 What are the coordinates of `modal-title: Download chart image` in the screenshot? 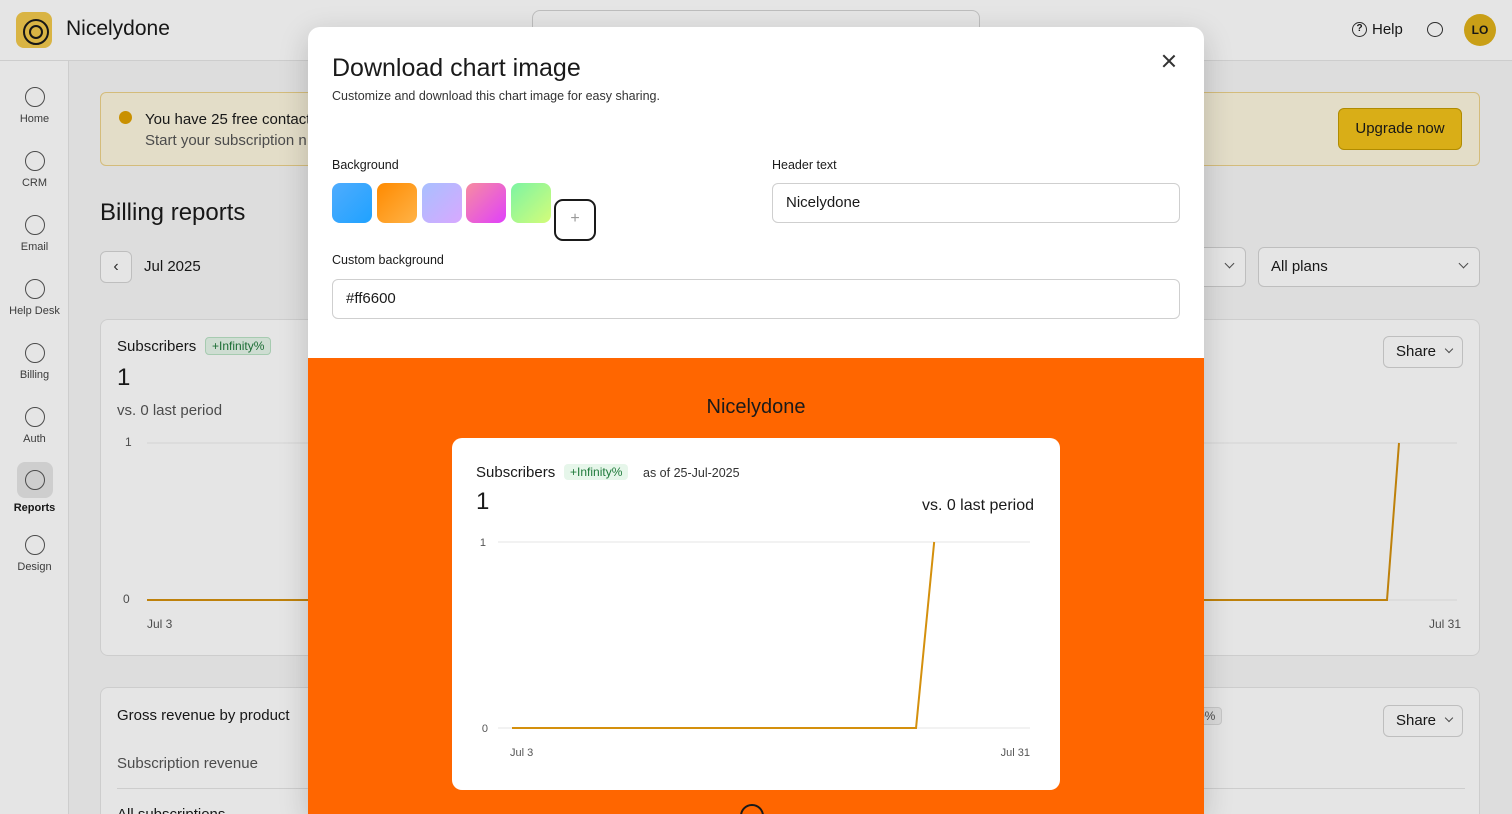 It's located at (456, 68).